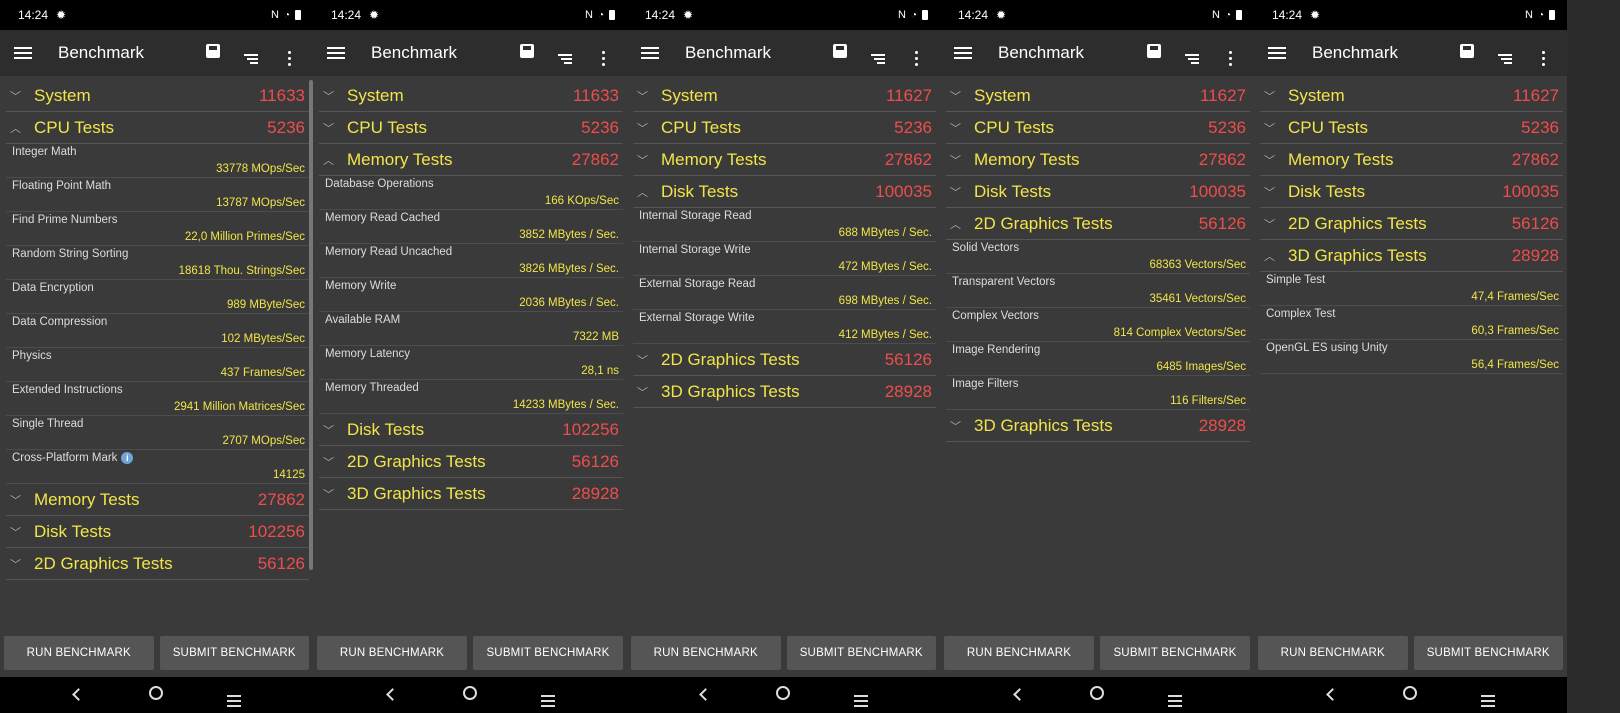  Describe the element at coordinates (908, 159) in the screenshot. I see `section-score: 27862` at that location.